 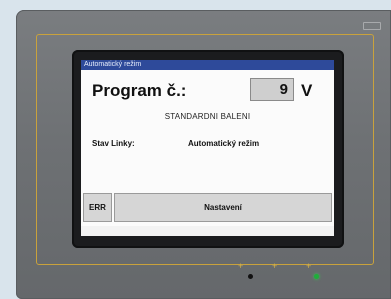 What do you see at coordinates (139, 90) in the screenshot?
I see `program-label: Program č.:` at bounding box center [139, 90].